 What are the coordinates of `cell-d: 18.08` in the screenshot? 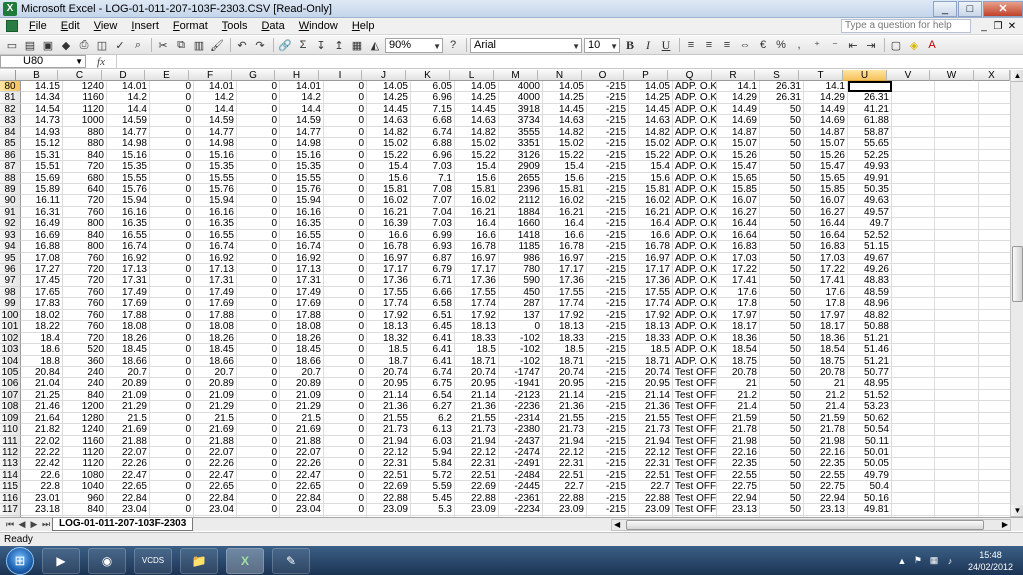 It's located at (128, 327).